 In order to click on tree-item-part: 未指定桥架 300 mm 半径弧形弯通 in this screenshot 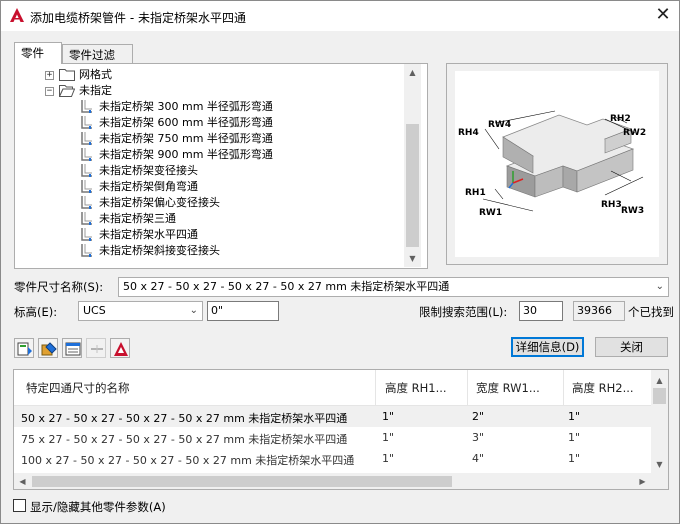, I will do `click(207, 107)`.